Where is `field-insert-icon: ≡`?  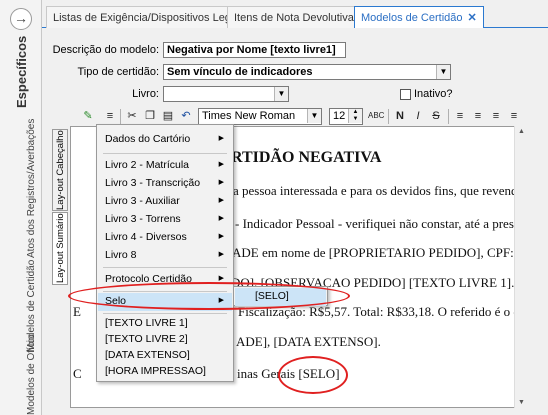
field-insert-icon: ≡ is located at coordinates (110, 116).